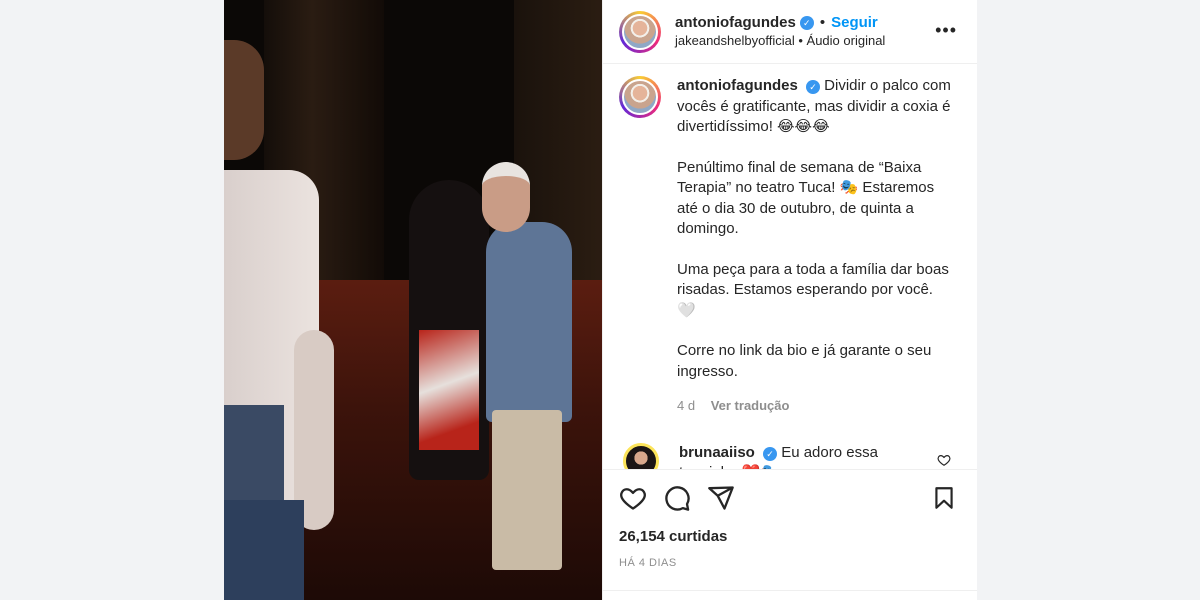 Image resolution: width=1200 pixels, height=600 pixels. What do you see at coordinates (737, 85) in the screenshot?
I see `caption-username: antoniofagundes` at bounding box center [737, 85].